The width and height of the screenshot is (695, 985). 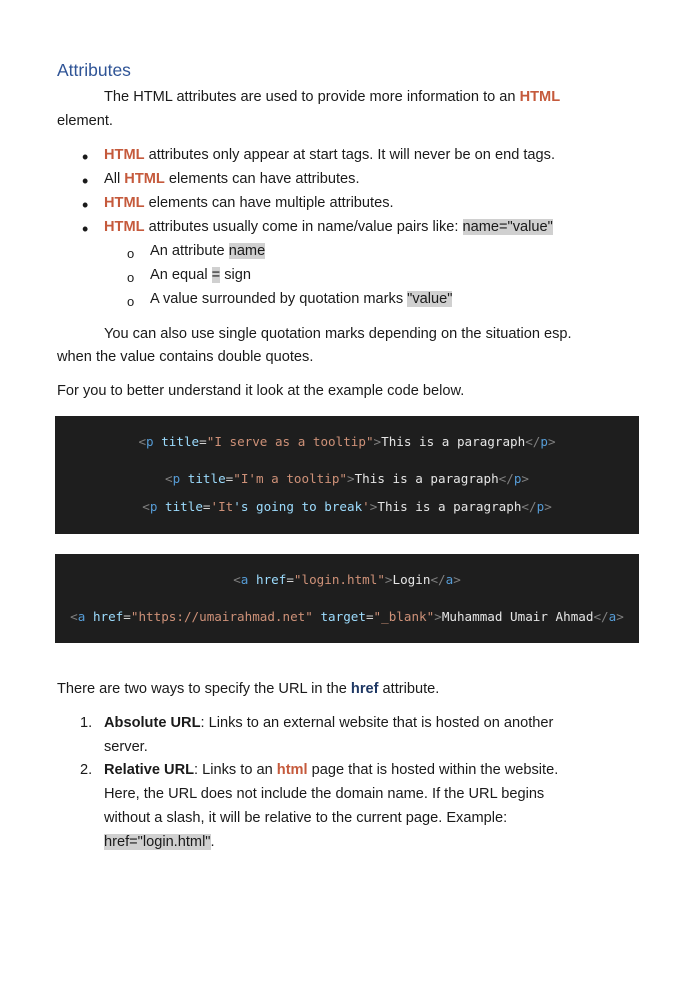 I want to click on bullet-text: All, so click(x=114, y=179).